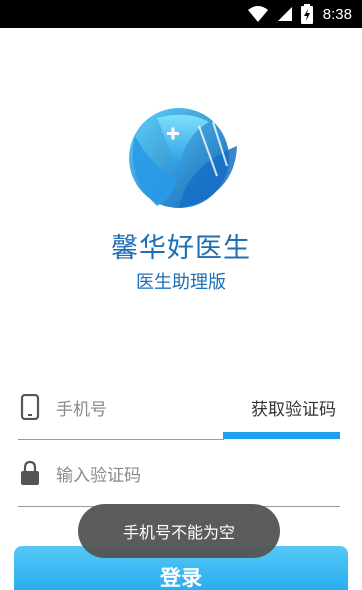 The width and height of the screenshot is (362, 590). I want to click on login-label: 登录, so click(181, 578).